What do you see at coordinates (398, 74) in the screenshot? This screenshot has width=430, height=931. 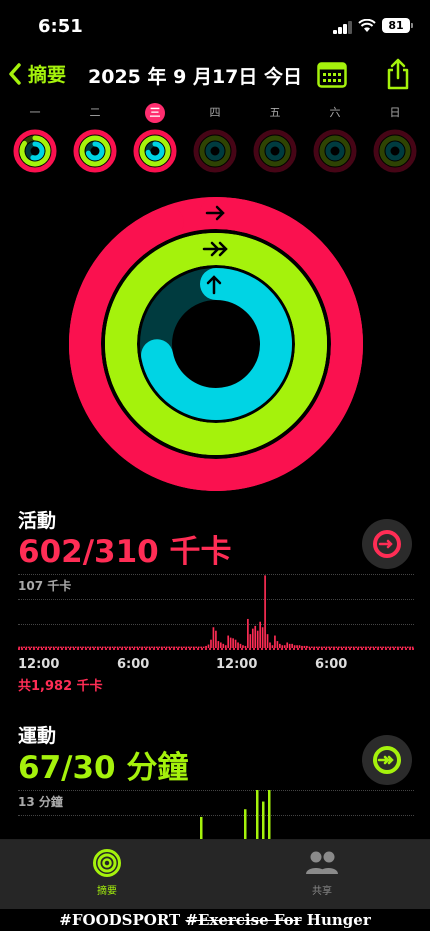 I see `share-icon` at bounding box center [398, 74].